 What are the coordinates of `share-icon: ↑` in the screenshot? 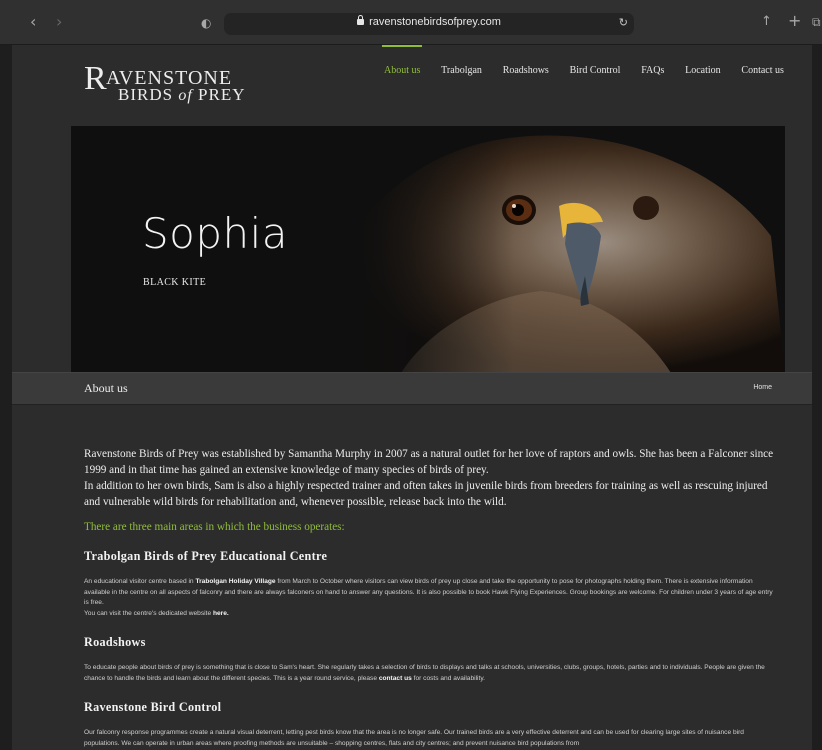 It's located at (766, 22).